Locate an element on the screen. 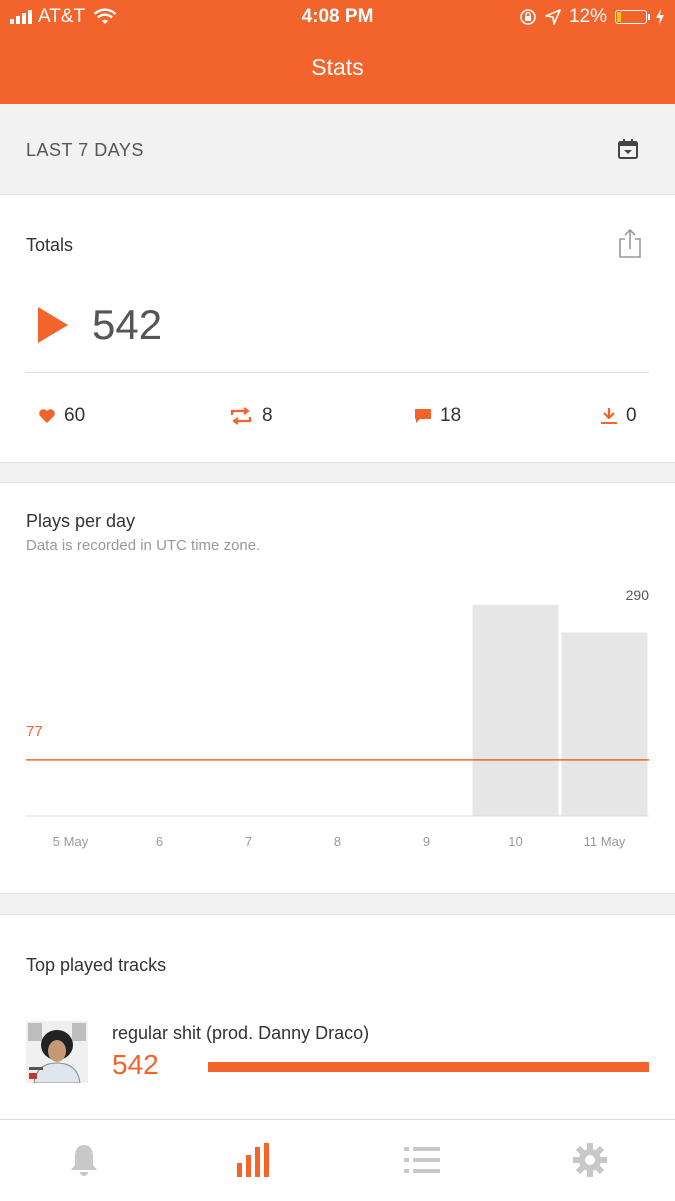  gear-icon is located at coordinates (590, 1160).